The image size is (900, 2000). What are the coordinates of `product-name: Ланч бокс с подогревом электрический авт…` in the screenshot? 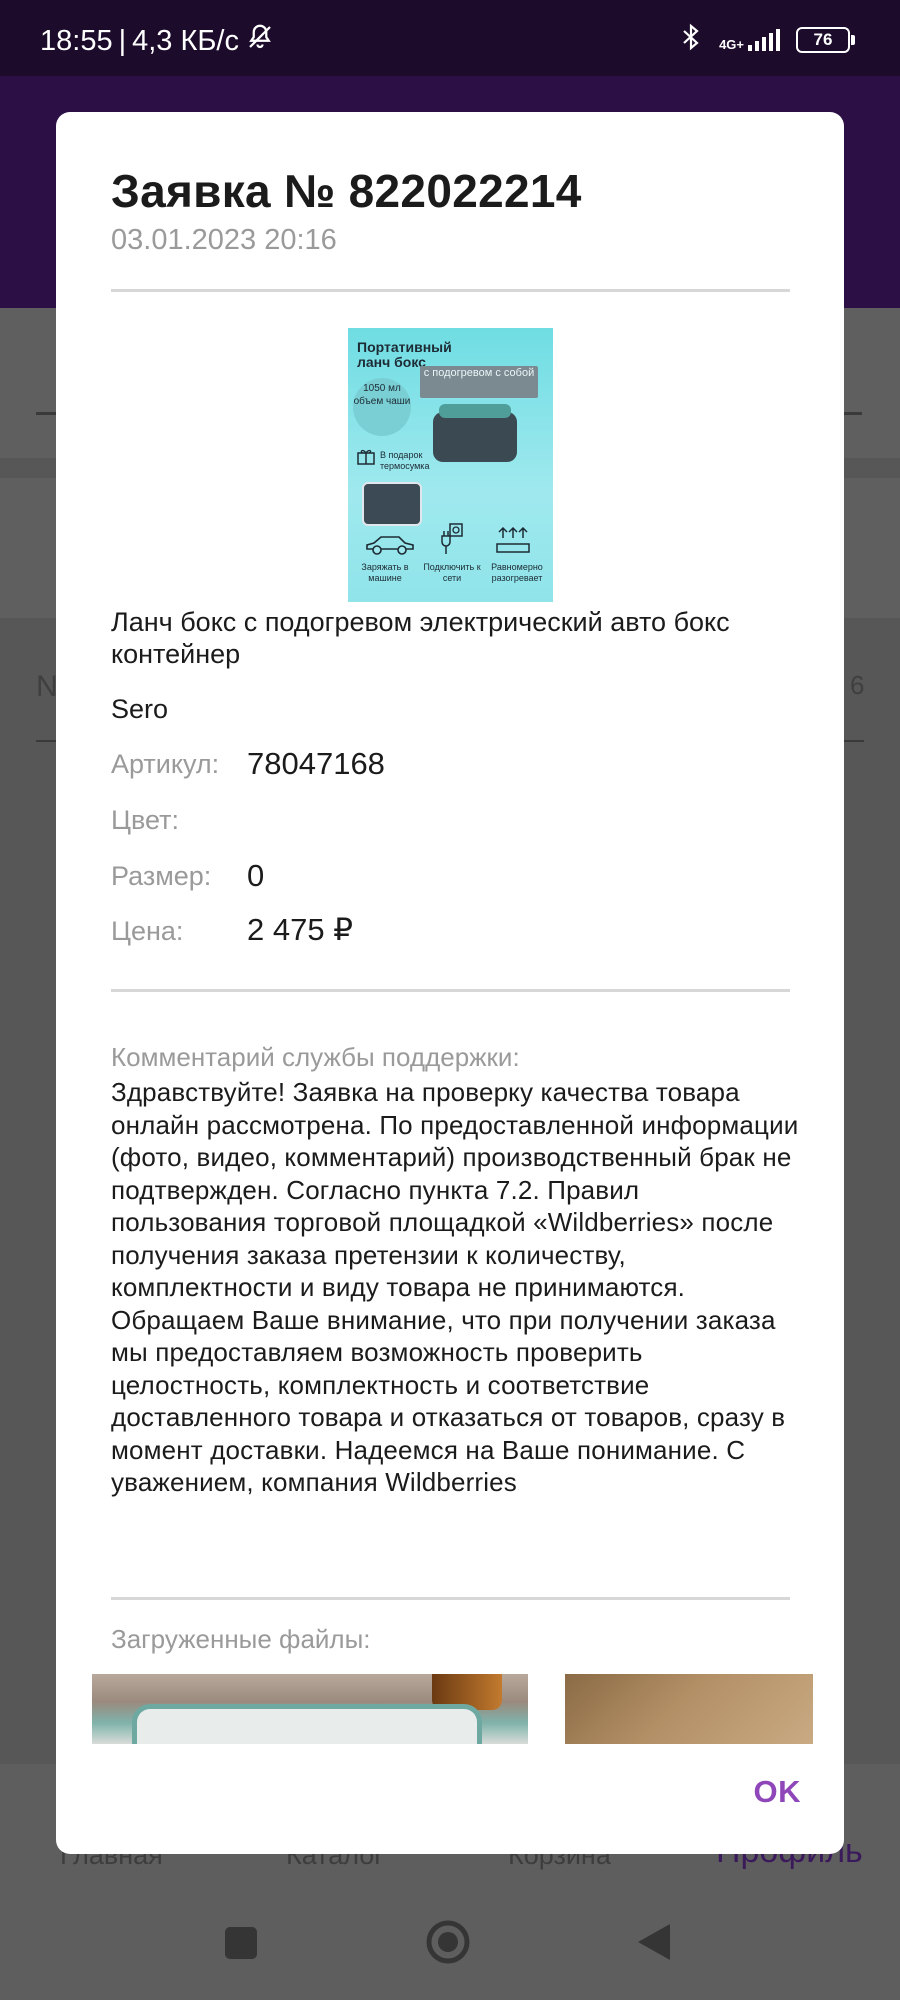 It's located at (420, 638).